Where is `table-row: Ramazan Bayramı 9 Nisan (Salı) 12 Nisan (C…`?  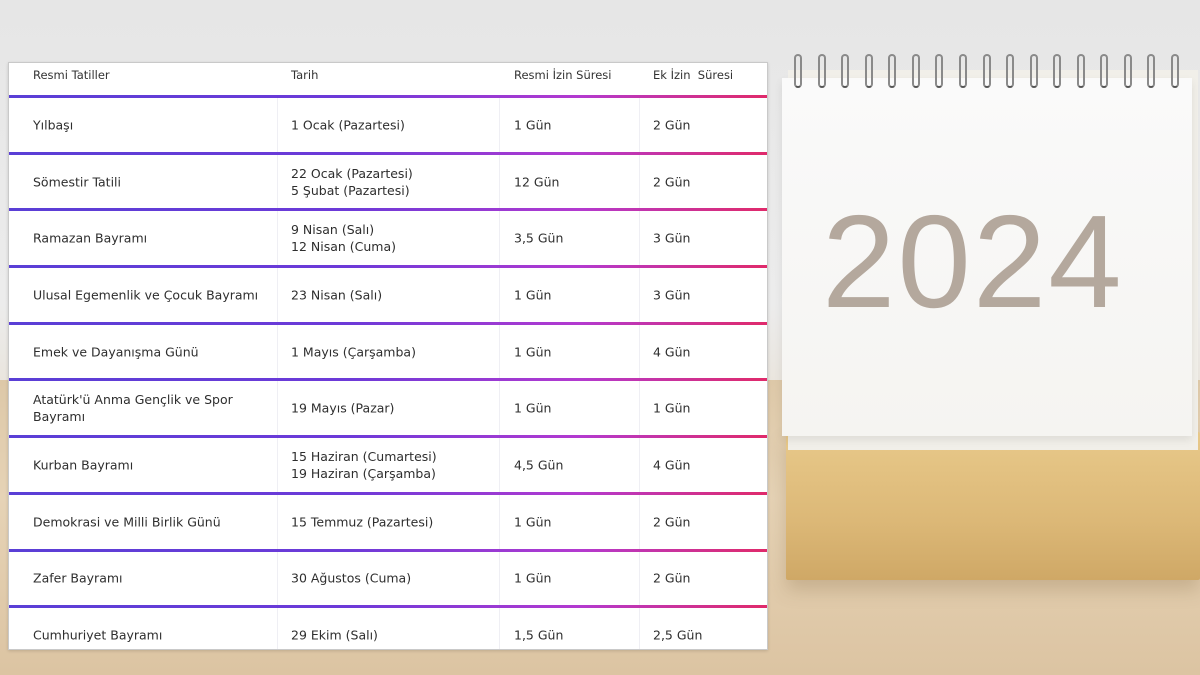 table-row: Ramazan Bayramı 9 Nisan (Salı) 12 Nisan (C… is located at coordinates (388, 237).